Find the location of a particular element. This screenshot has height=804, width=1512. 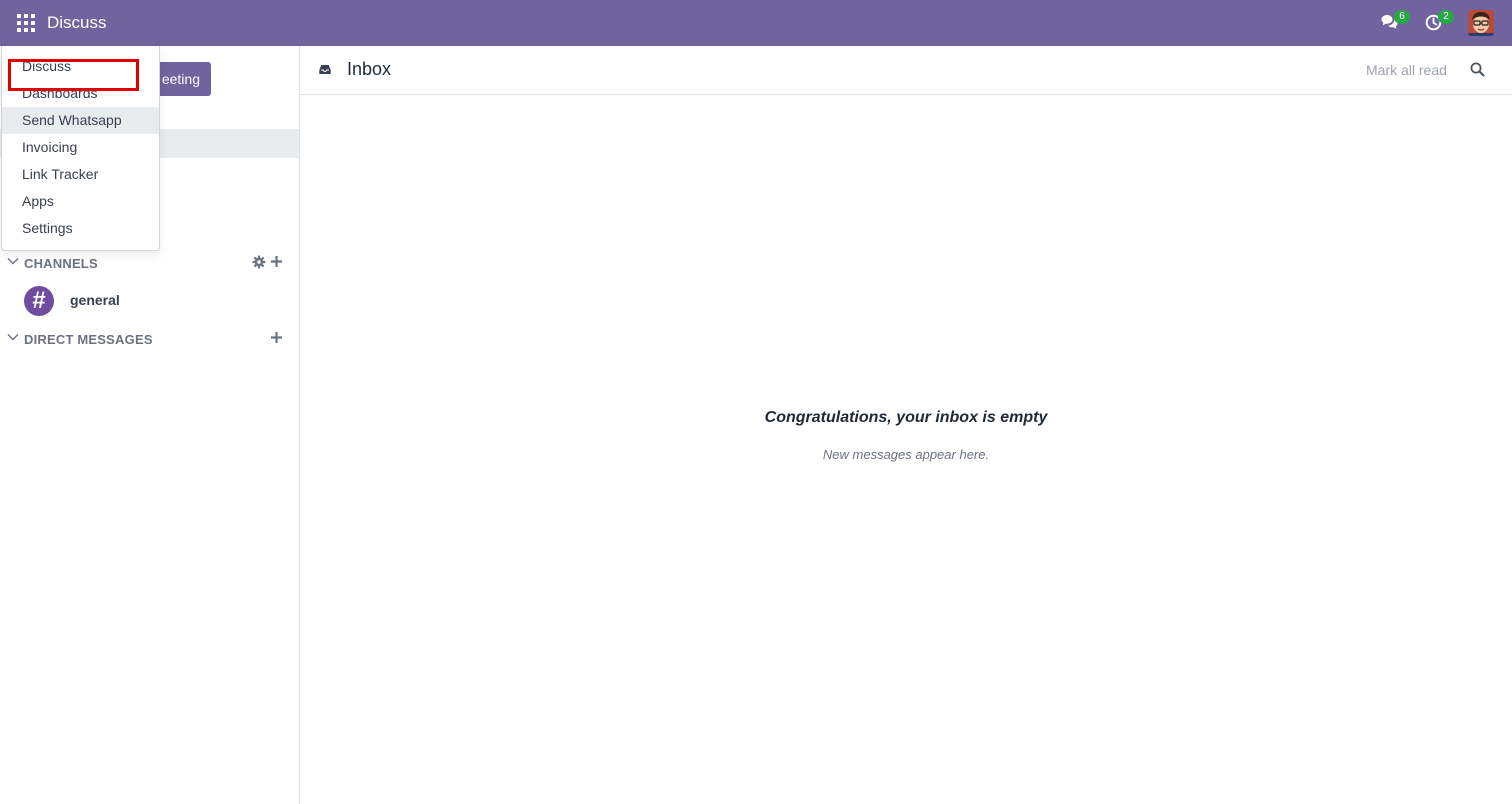

search-icon is located at coordinates (1477, 69).